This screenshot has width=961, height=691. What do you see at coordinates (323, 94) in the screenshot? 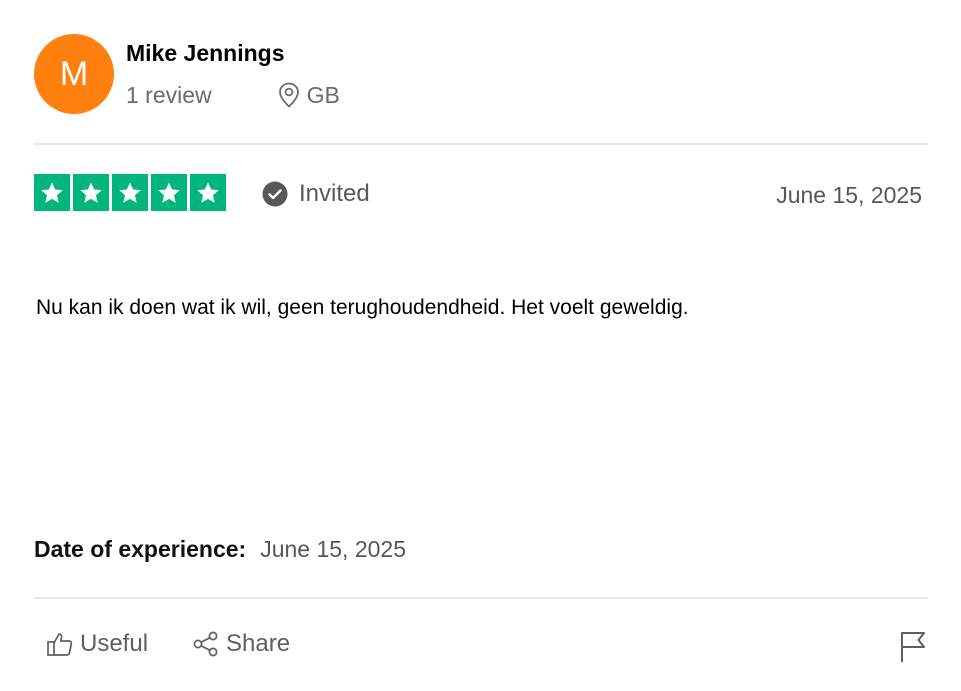
I see `country-code: GB` at bounding box center [323, 94].